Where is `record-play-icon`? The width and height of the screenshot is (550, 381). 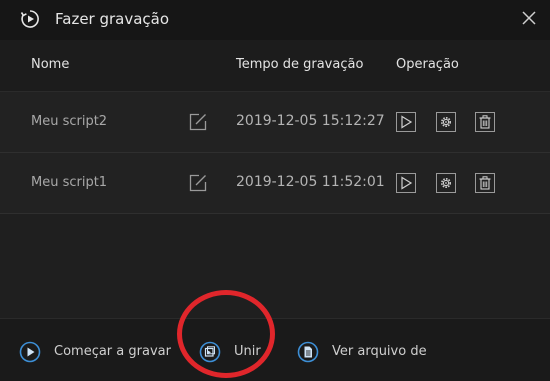
record-play-icon is located at coordinates (29, 19).